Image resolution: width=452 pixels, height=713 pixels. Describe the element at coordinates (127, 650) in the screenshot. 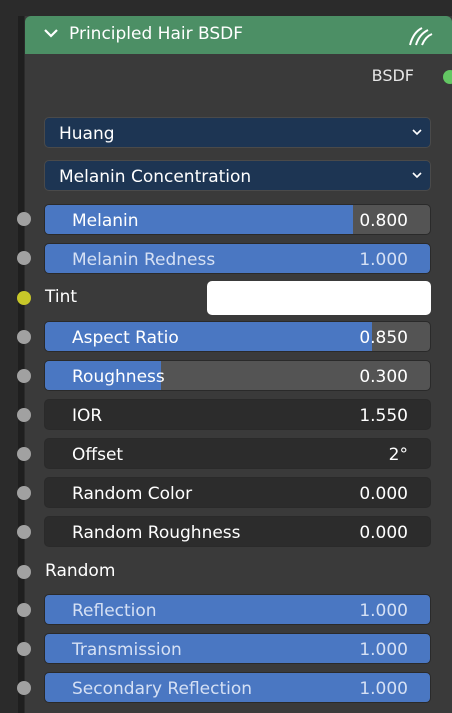

I see `transmission-label: Transmission` at that location.